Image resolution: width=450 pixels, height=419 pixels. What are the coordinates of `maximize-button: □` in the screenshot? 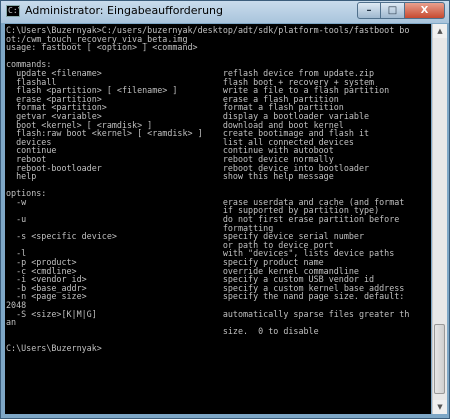 It's located at (393, 10).